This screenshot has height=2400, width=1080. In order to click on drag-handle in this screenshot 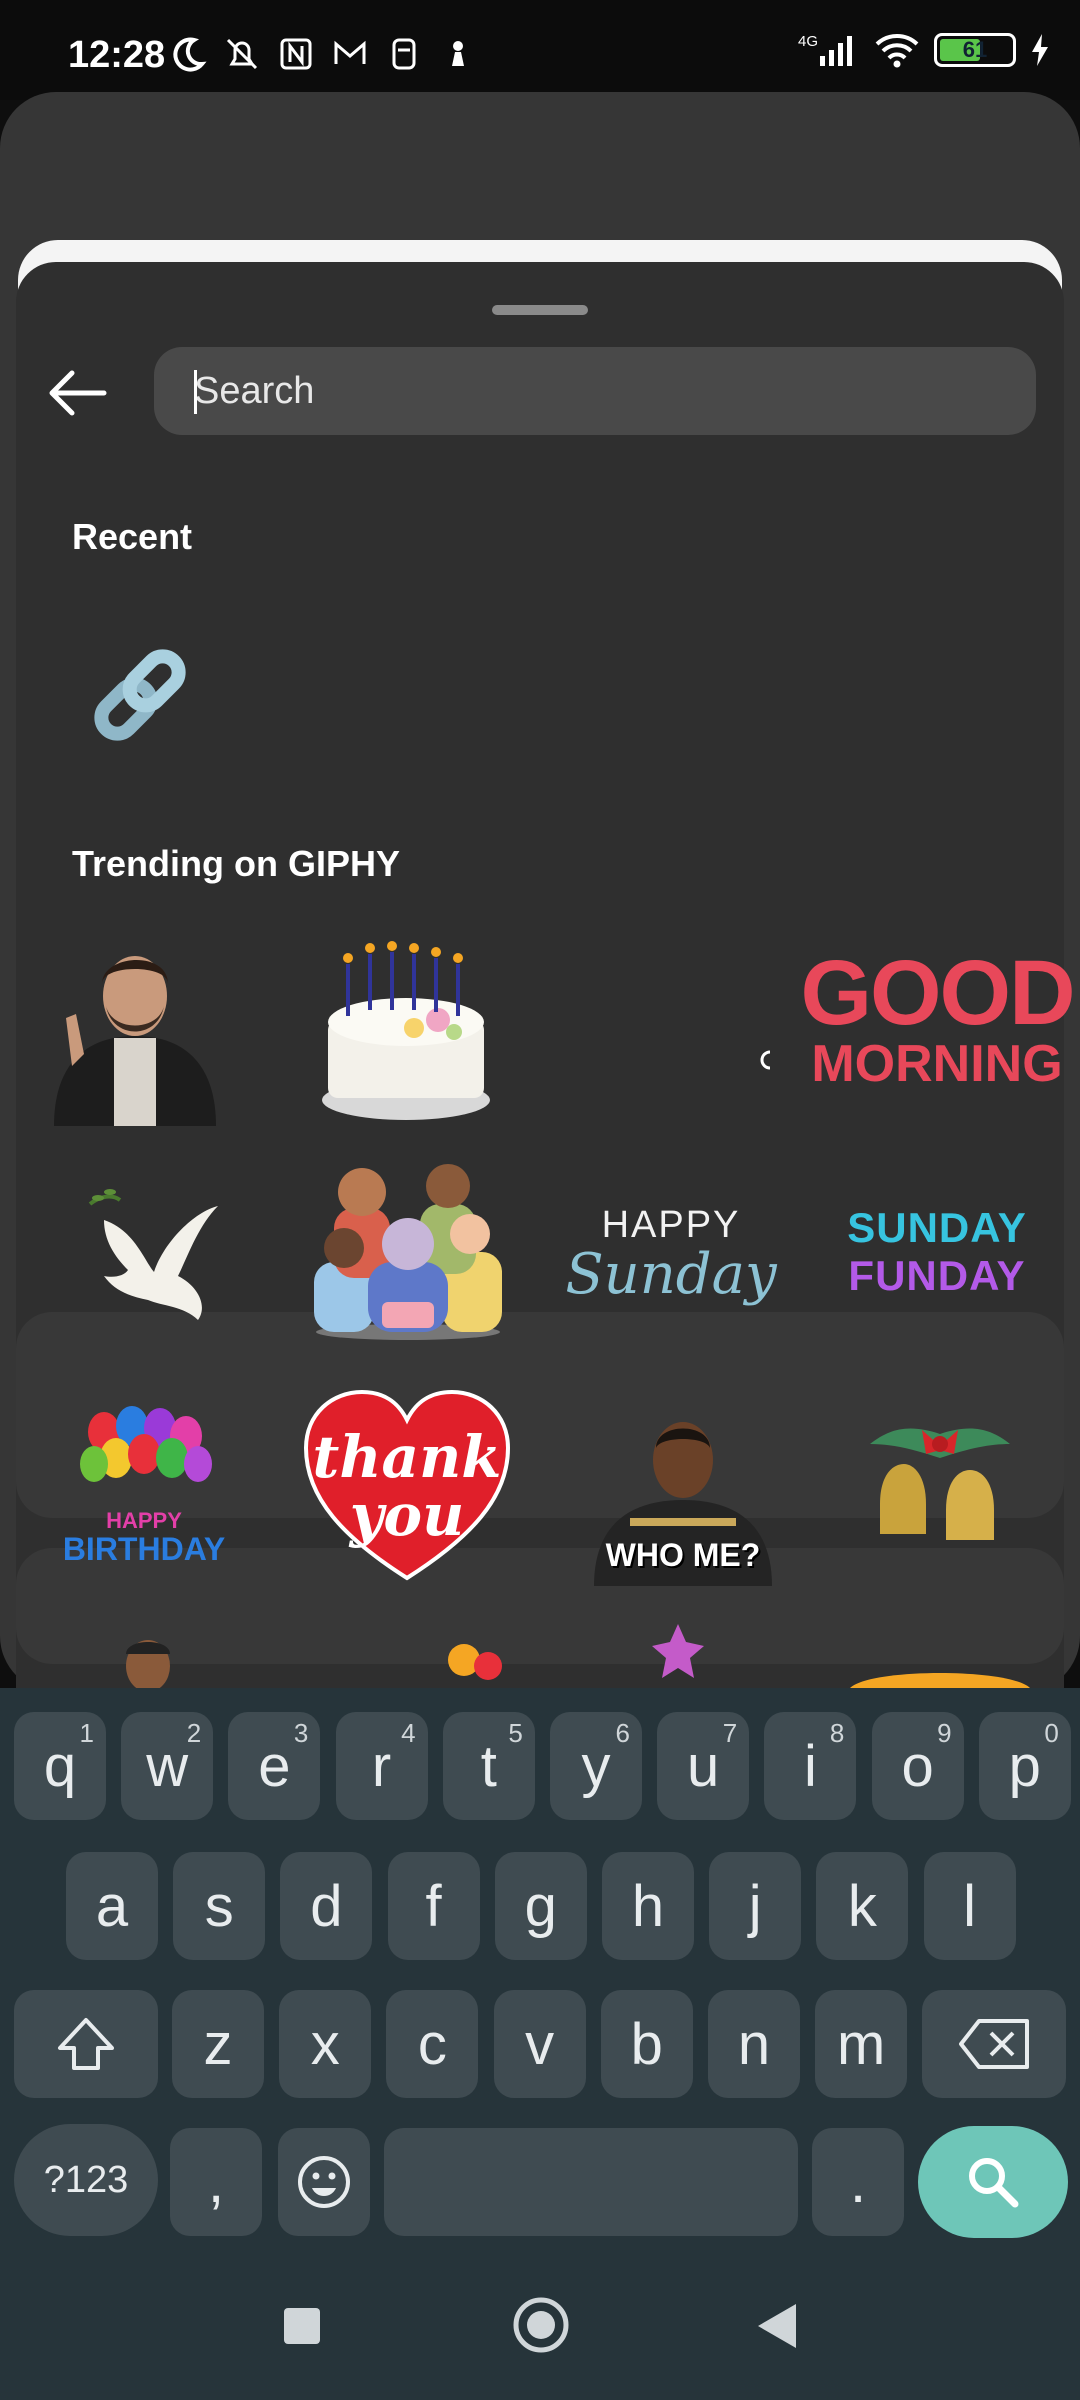, I will do `click(540, 310)`.